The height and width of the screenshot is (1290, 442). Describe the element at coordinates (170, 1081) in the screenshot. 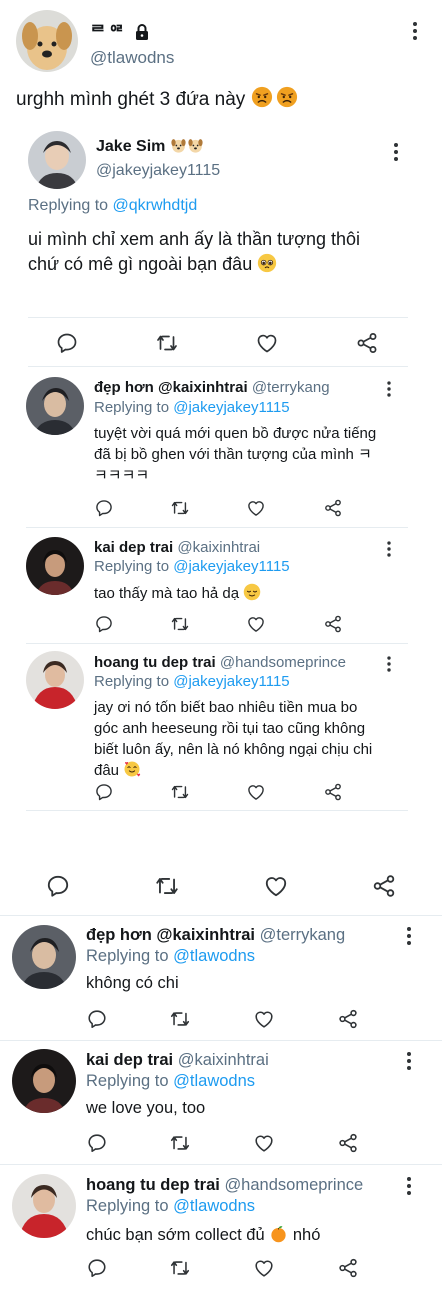

I see `replying-to: Replying to @tlawodns` at that location.